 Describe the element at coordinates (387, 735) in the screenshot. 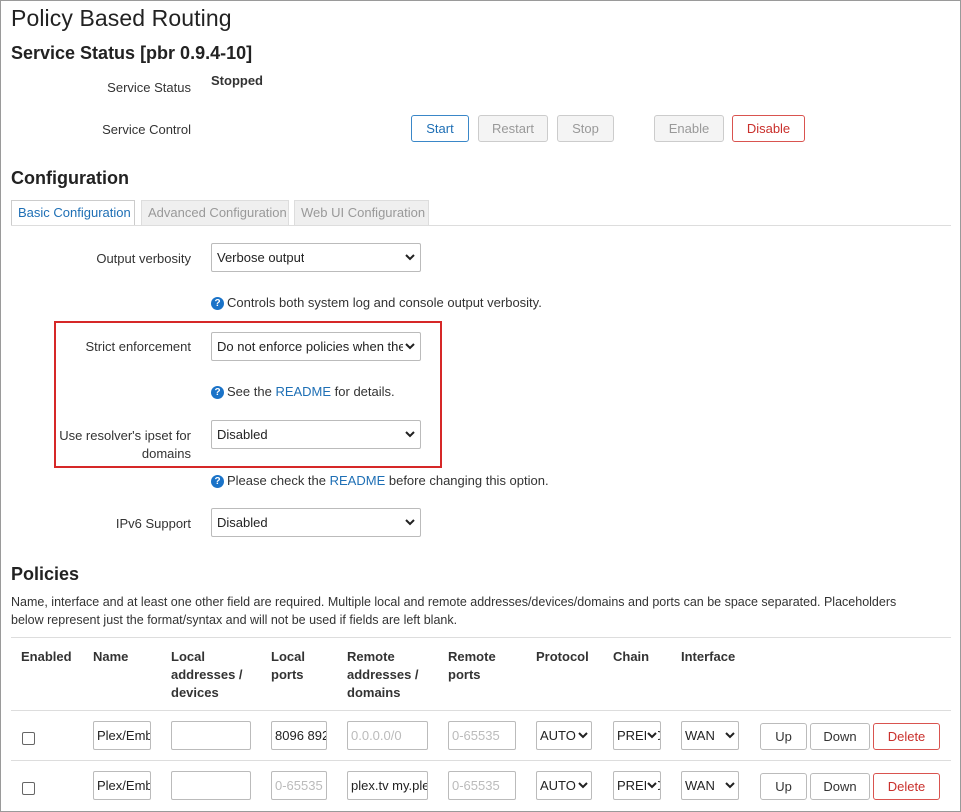

I see `row-1-remote-addresses-input: 0.0.0.0/0` at that location.